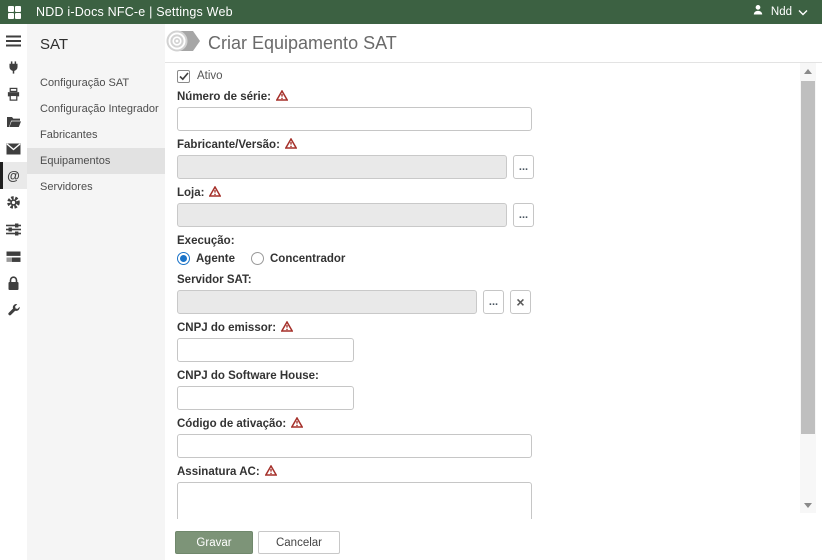 Image resolution: width=822 pixels, height=560 pixels. What do you see at coordinates (248, 375) in the screenshot?
I see `cnpj-software-house-label: CNPJ do Software House:` at bounding box center [248, 375].